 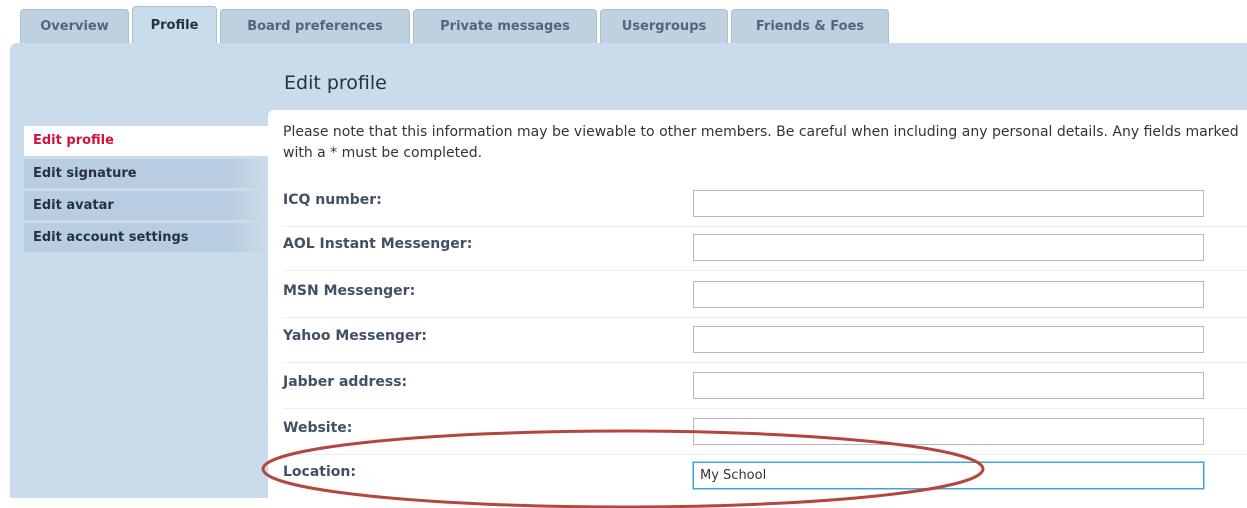 I want to click on msn-input, so click(x=948, y=294).